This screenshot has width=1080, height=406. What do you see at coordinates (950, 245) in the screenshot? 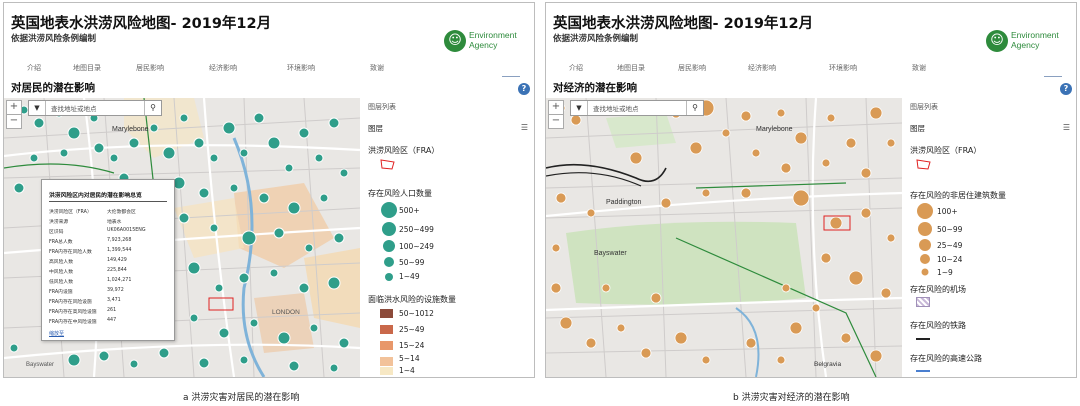
I see `building-class-3: 25~49` at bounding box center [950, 245].